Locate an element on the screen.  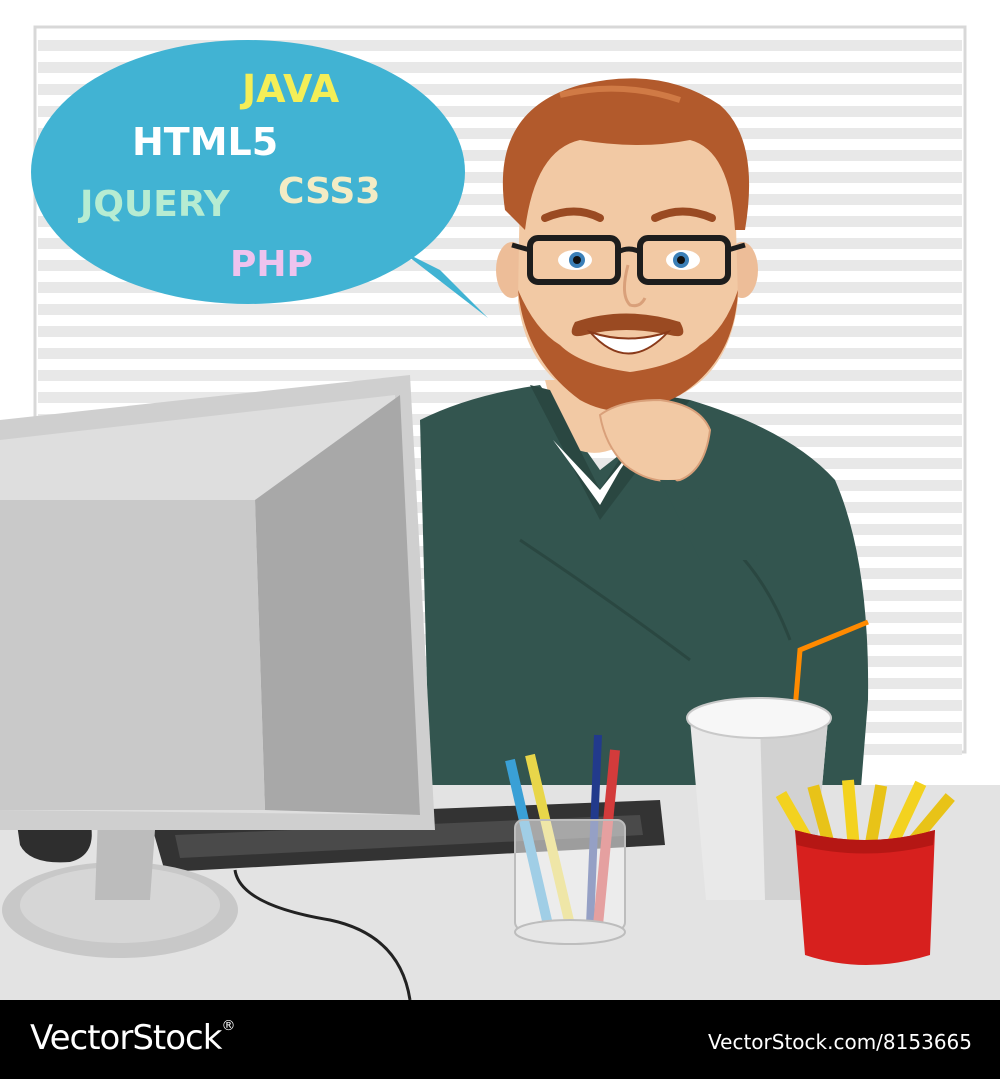
bubble-word-php: PHP is located at coordinates (271, 264).